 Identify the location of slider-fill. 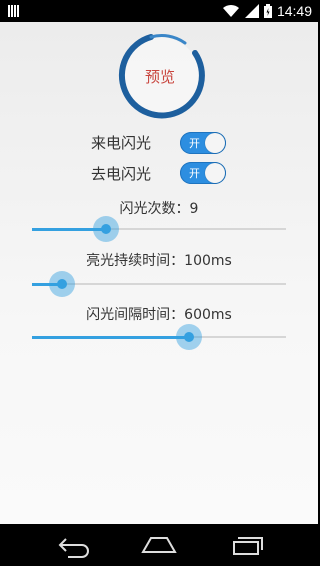
(110, 337).